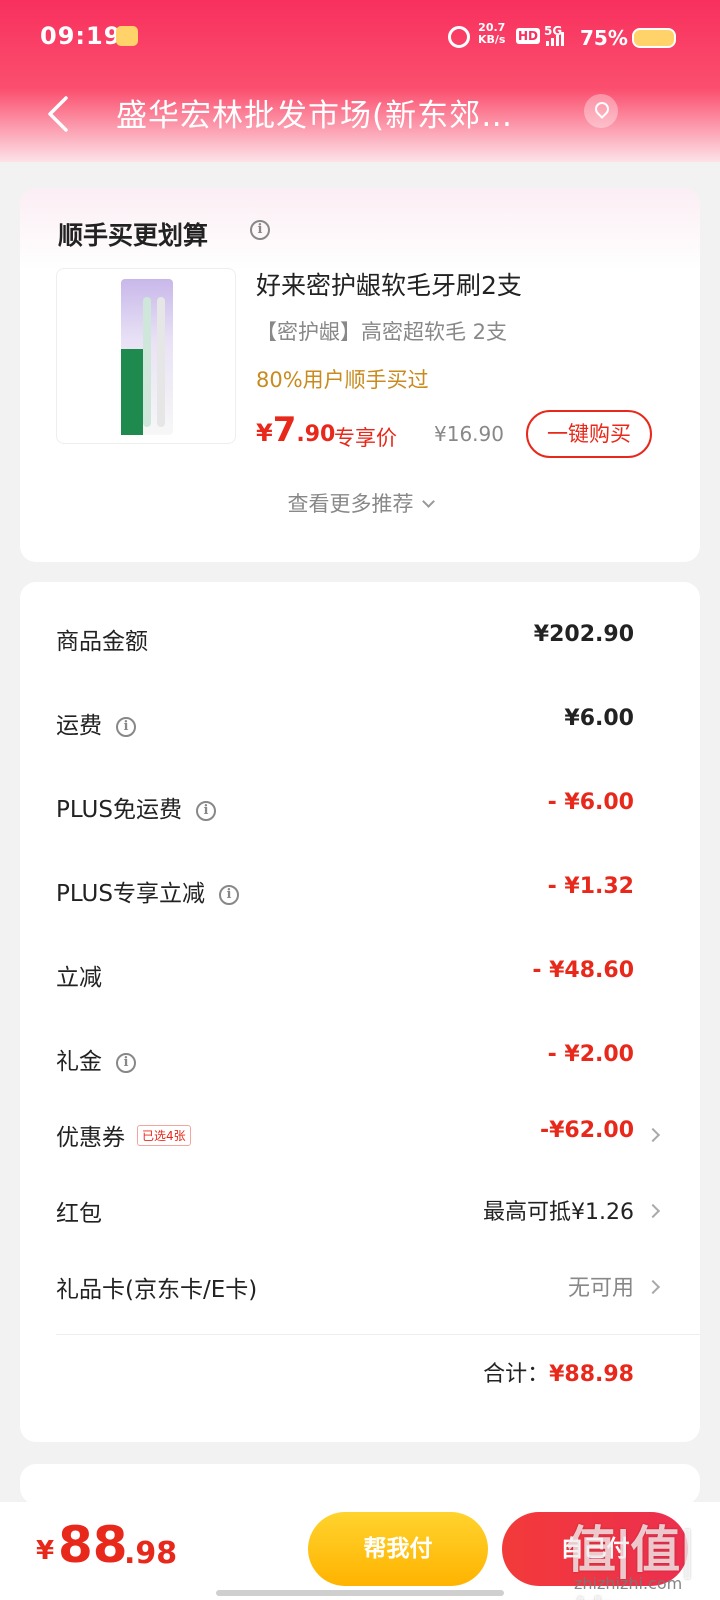 This screenshot has width=720, height=1600. Describe the element at coordinates (583, 970) in the screenshot. I see `row-value: - ¥48.60` at that location.